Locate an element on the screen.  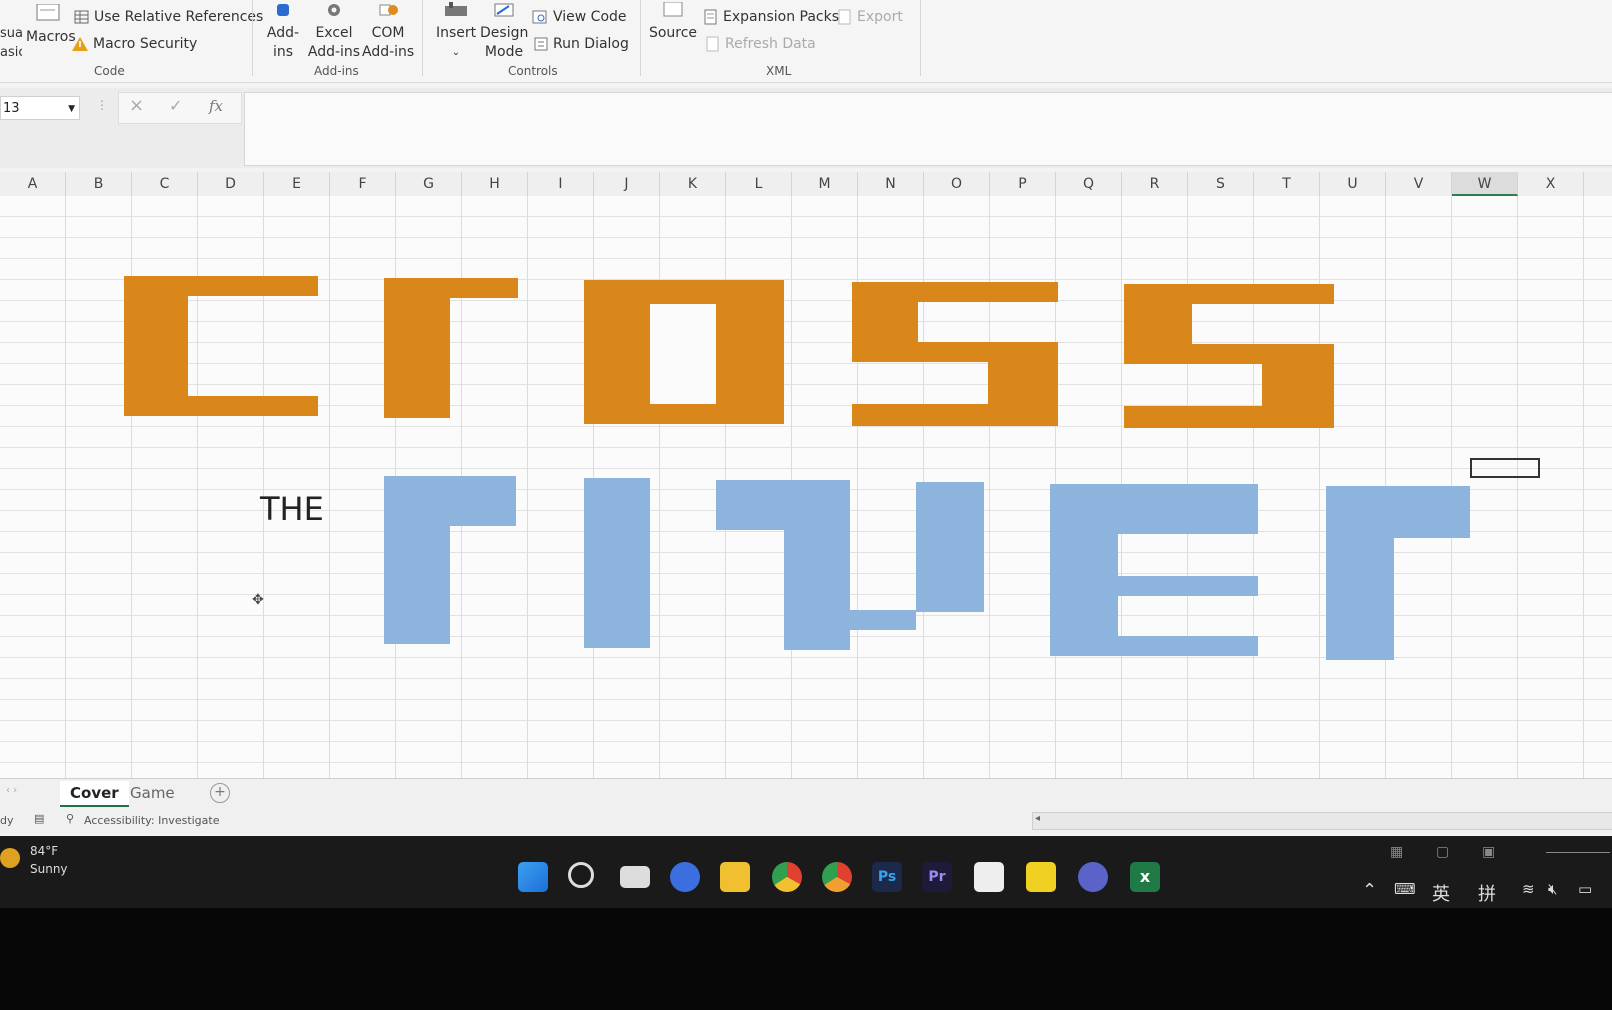
column-header-l: L is located at coordinates (759, 184).